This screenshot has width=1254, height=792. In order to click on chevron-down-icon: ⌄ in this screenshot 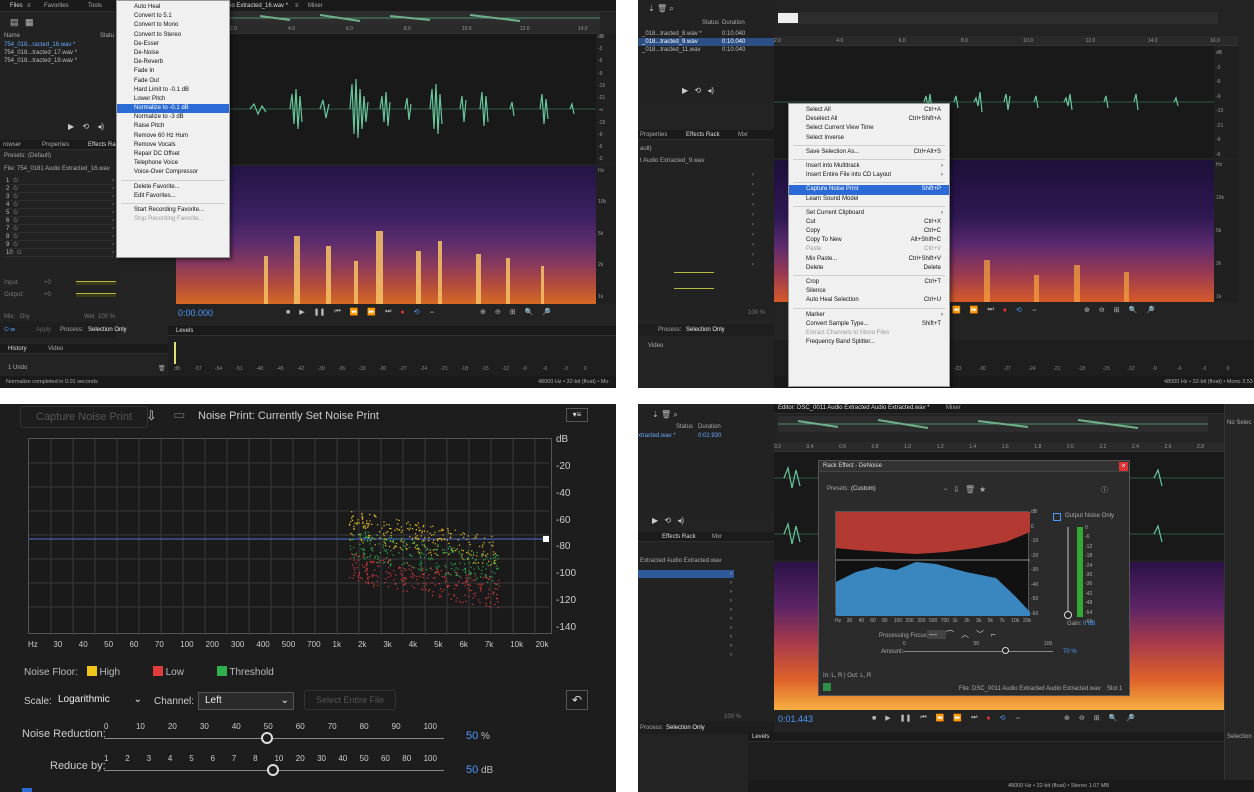, I will do `click(945, 488)`.